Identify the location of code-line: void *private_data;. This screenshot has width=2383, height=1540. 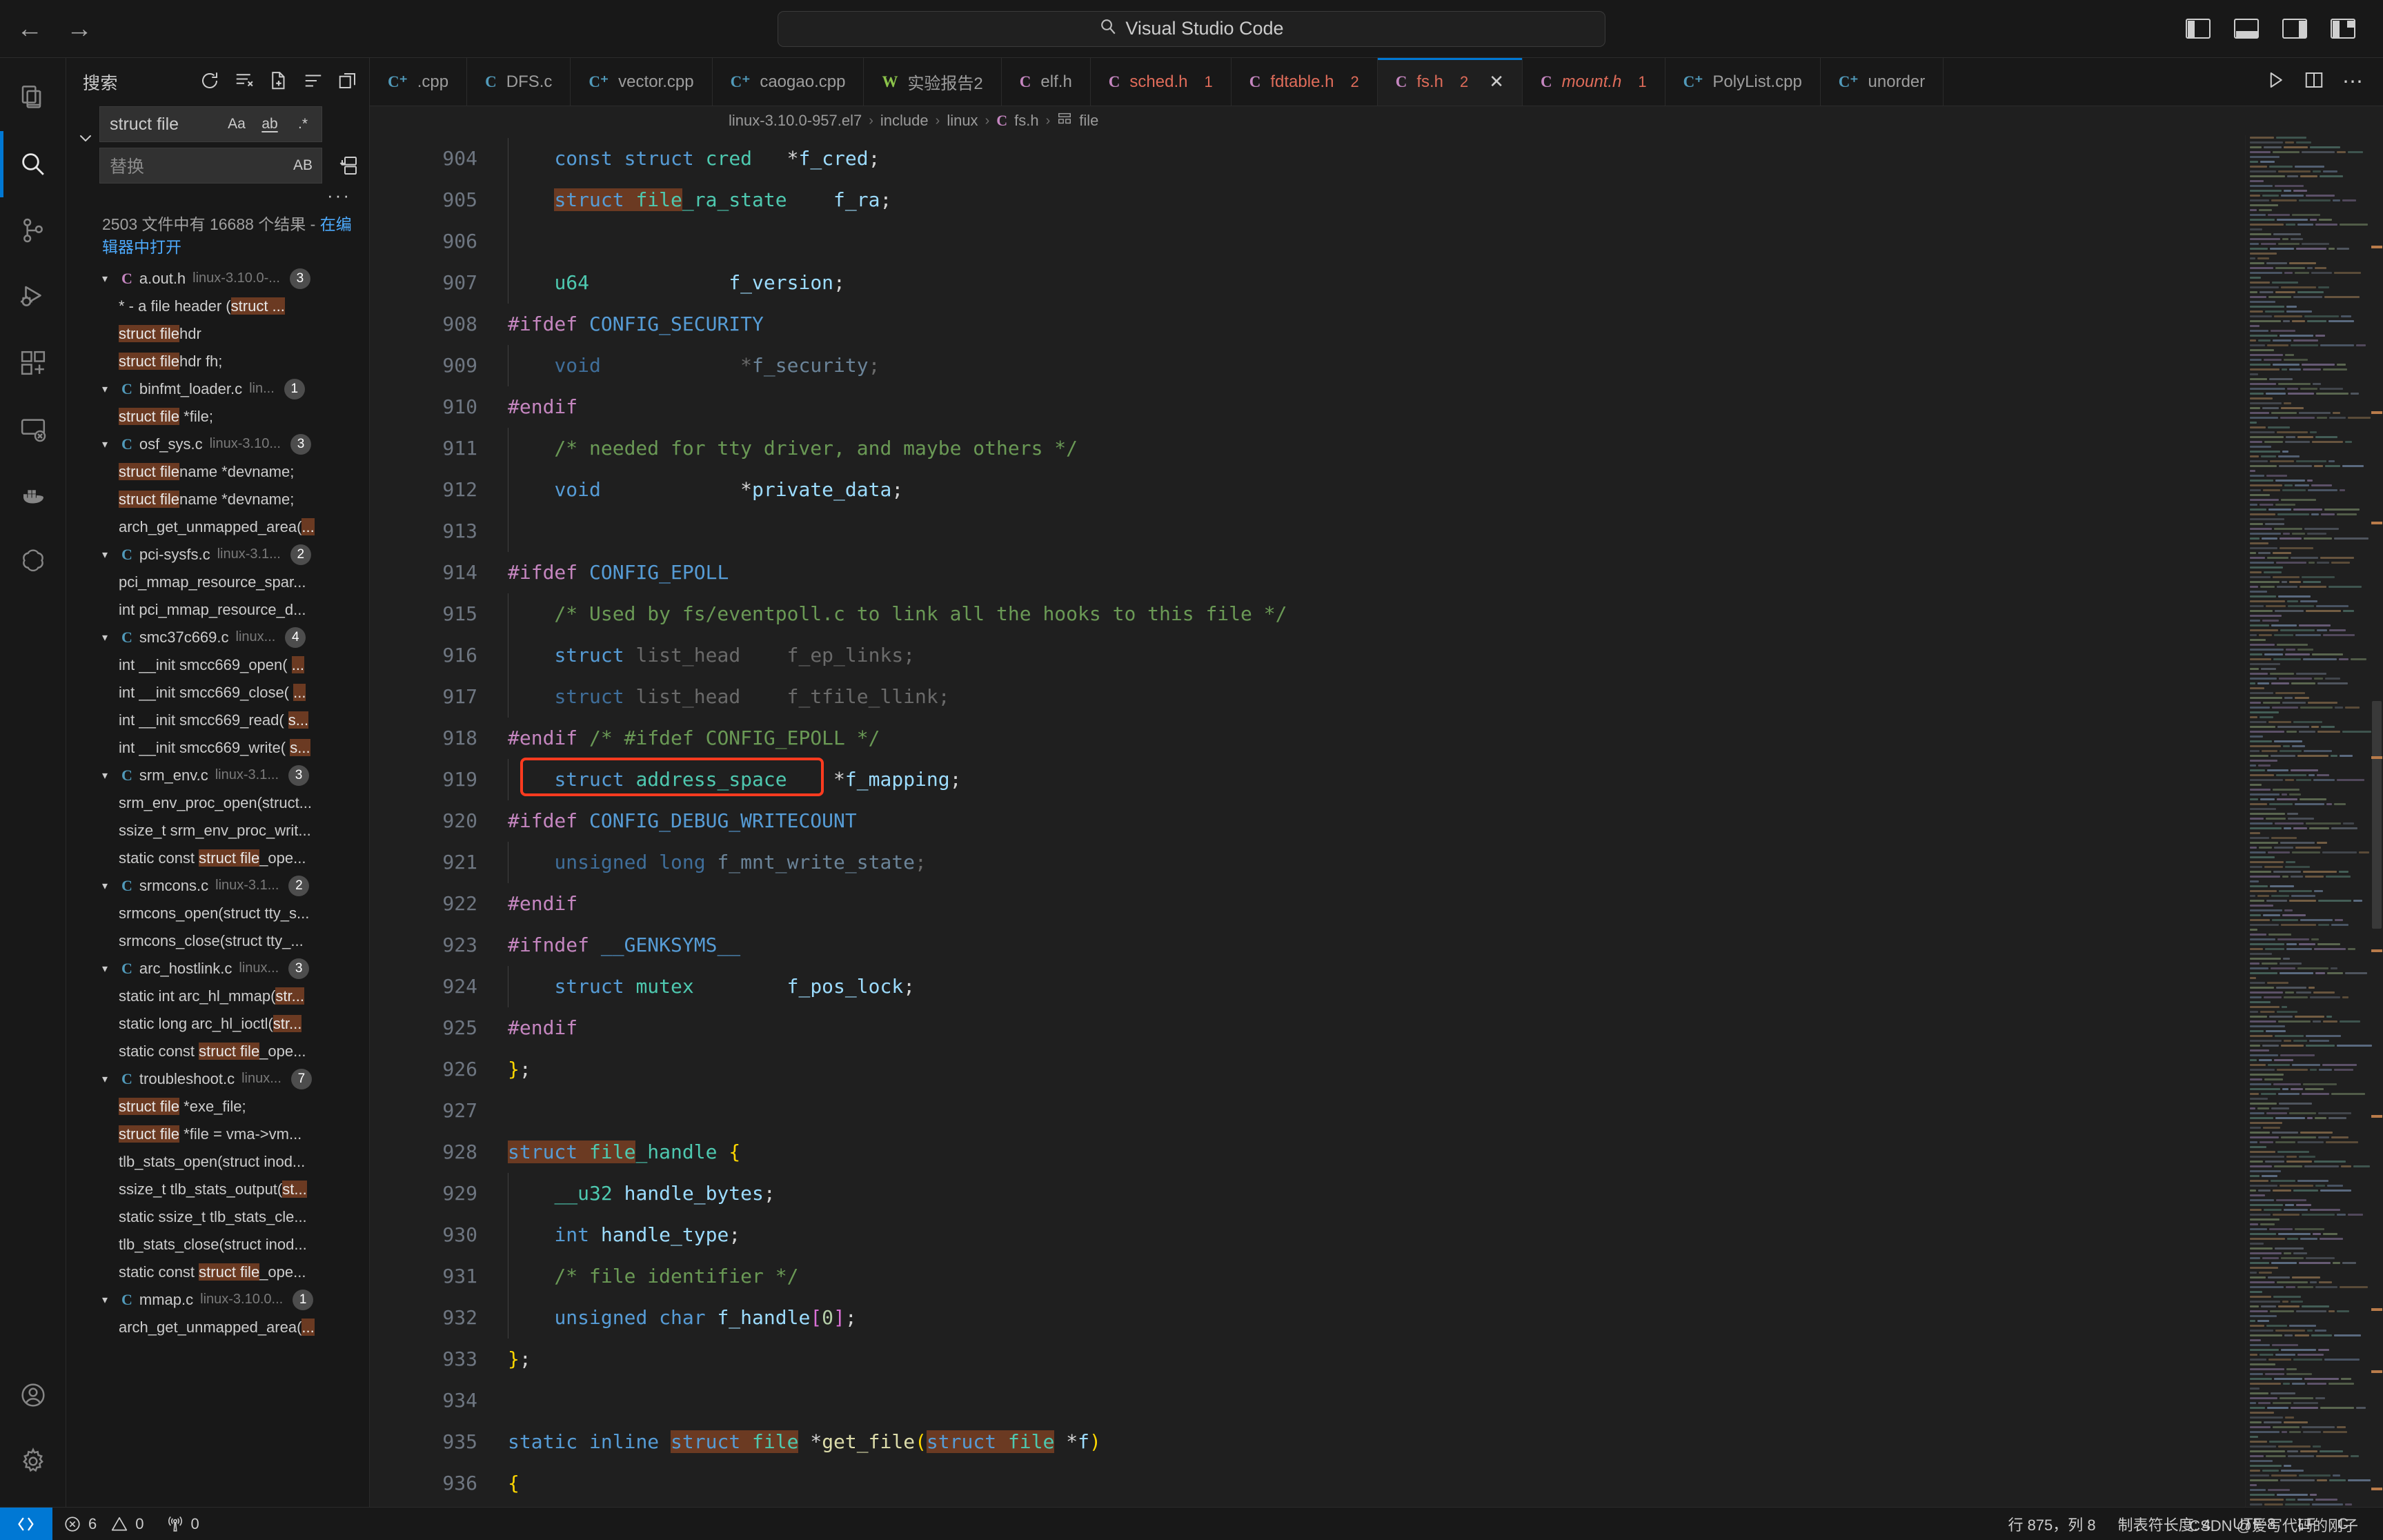
(1373, 490).